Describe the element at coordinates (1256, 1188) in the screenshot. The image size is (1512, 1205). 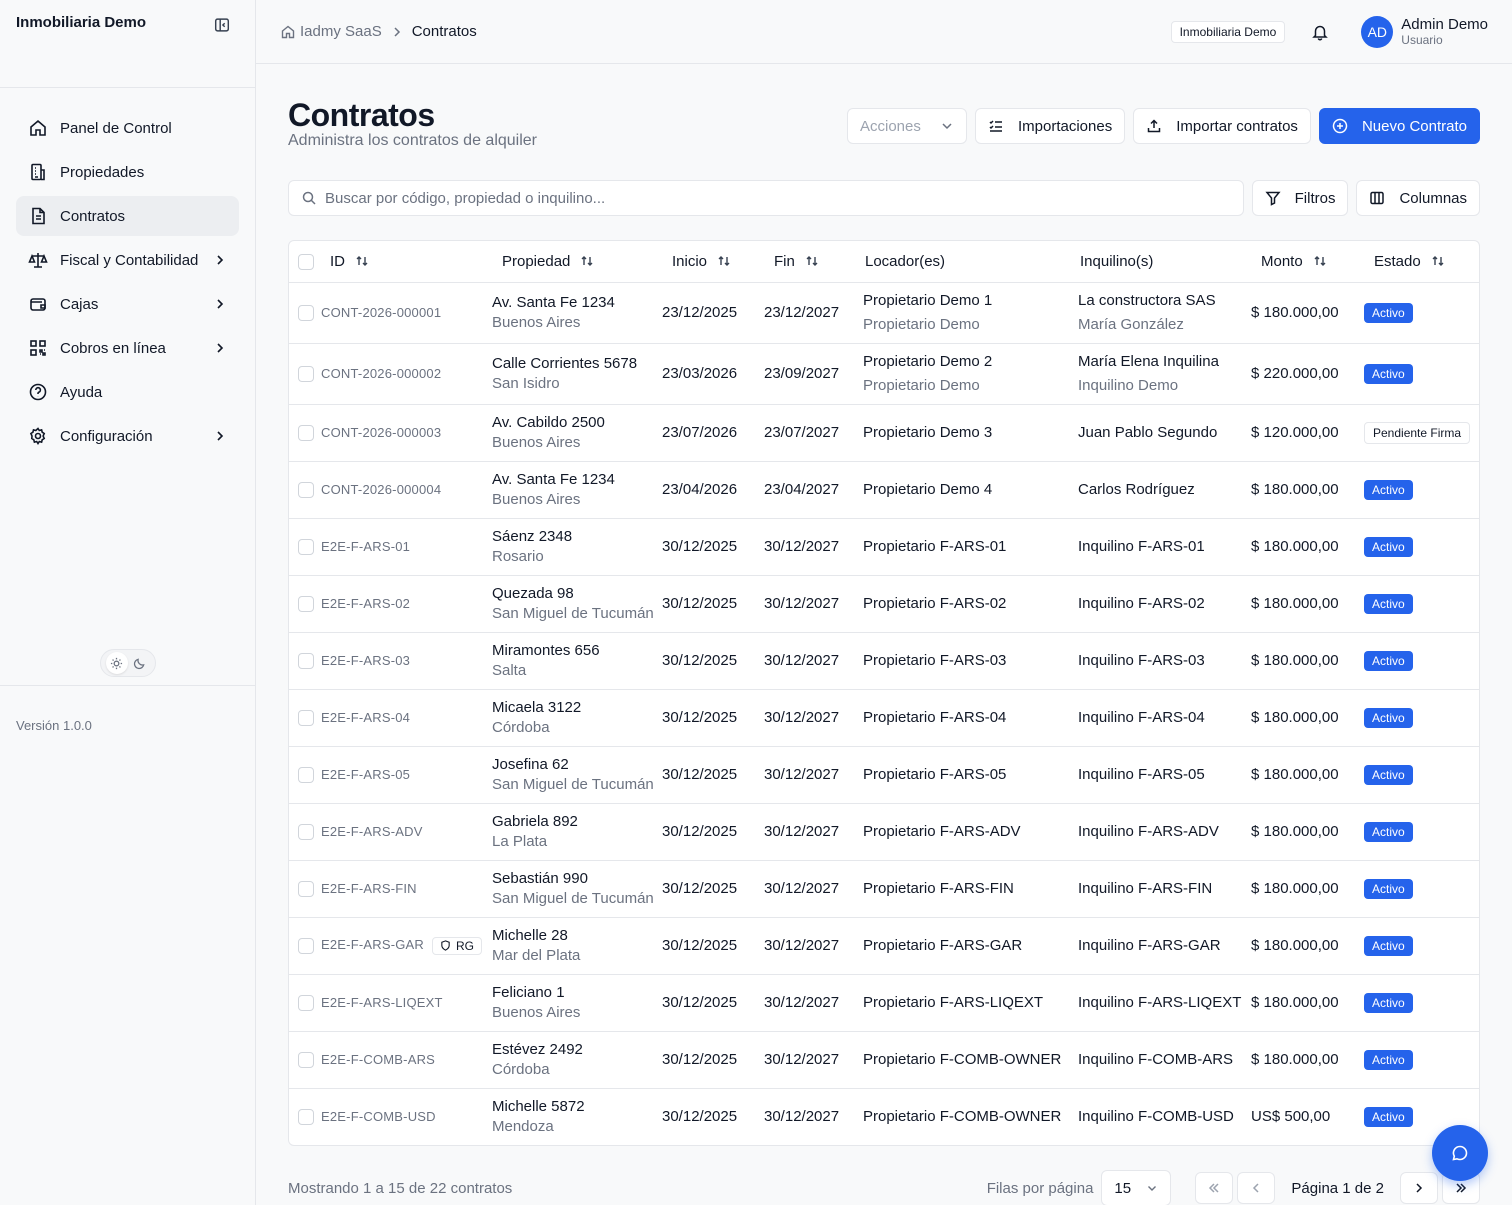
I see `prev-page-button` at that location.